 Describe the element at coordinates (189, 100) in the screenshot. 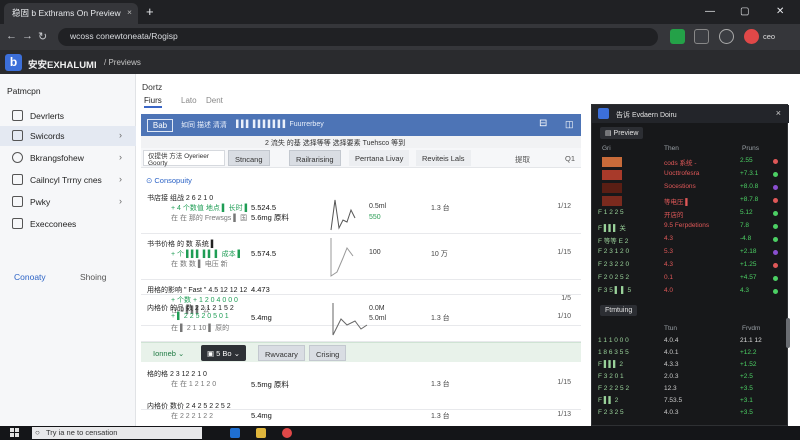

I see `tab-lato: Lato` at that location.